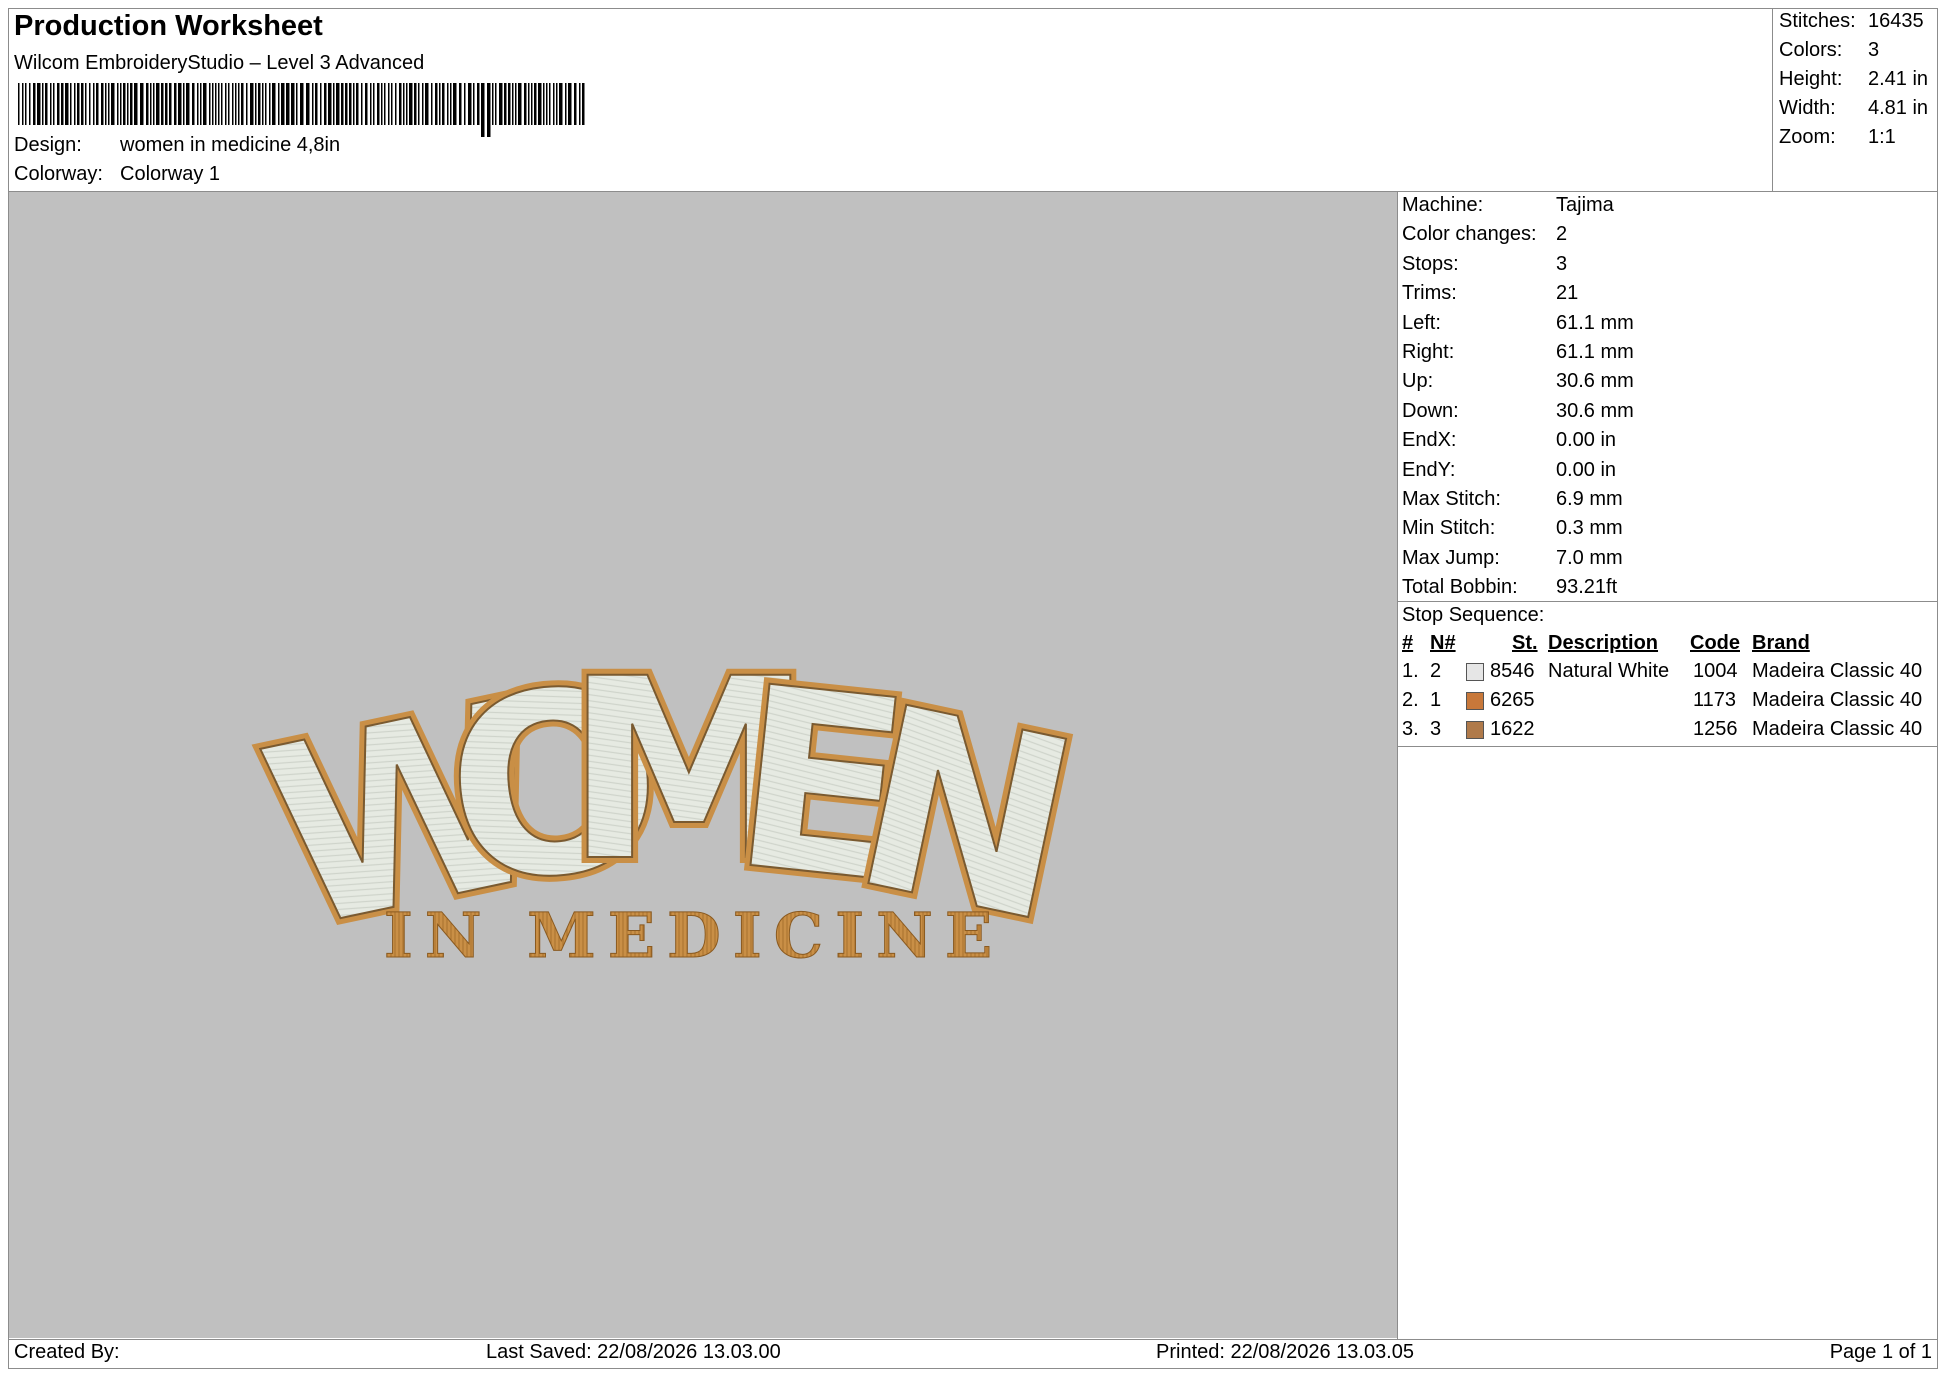 Image resolution: width=1946 pixels, height=1375 pixels. I want to click on info-label: EndY:, so click(1429, 469).